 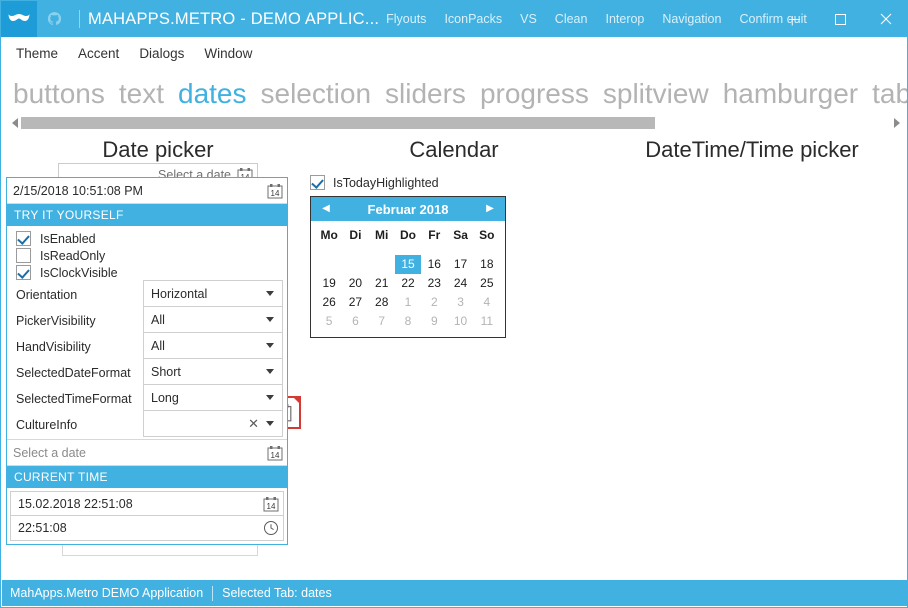 What do you see at coordinates (487, 264) in the screenshot?
I see `calendar-day: 18` at bounding box center [487, 264].